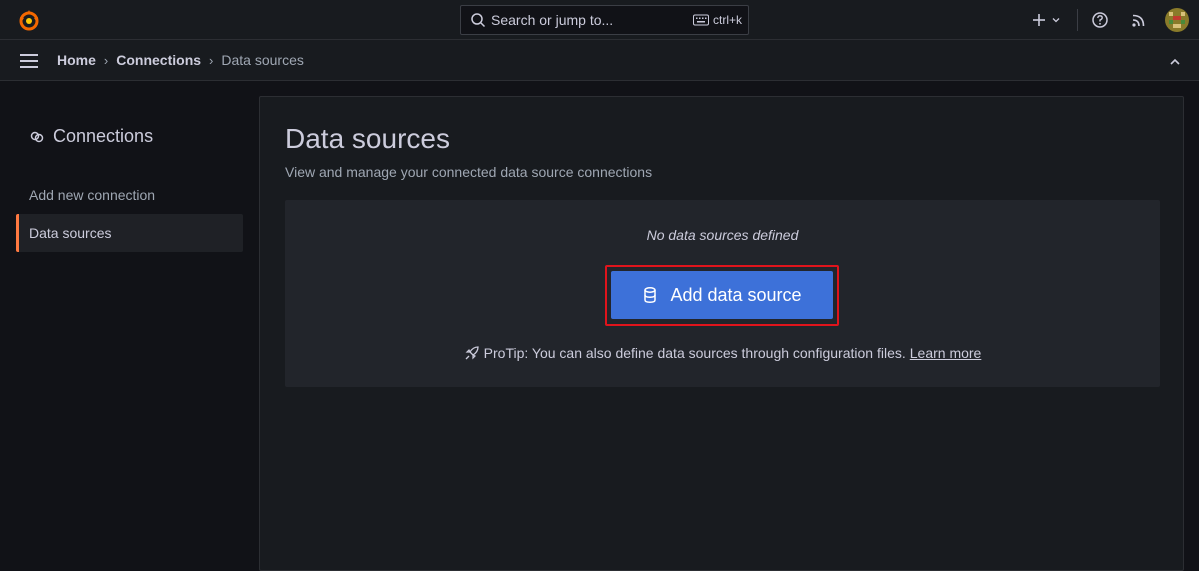  I want to click on database-icon, so click(650, 295).